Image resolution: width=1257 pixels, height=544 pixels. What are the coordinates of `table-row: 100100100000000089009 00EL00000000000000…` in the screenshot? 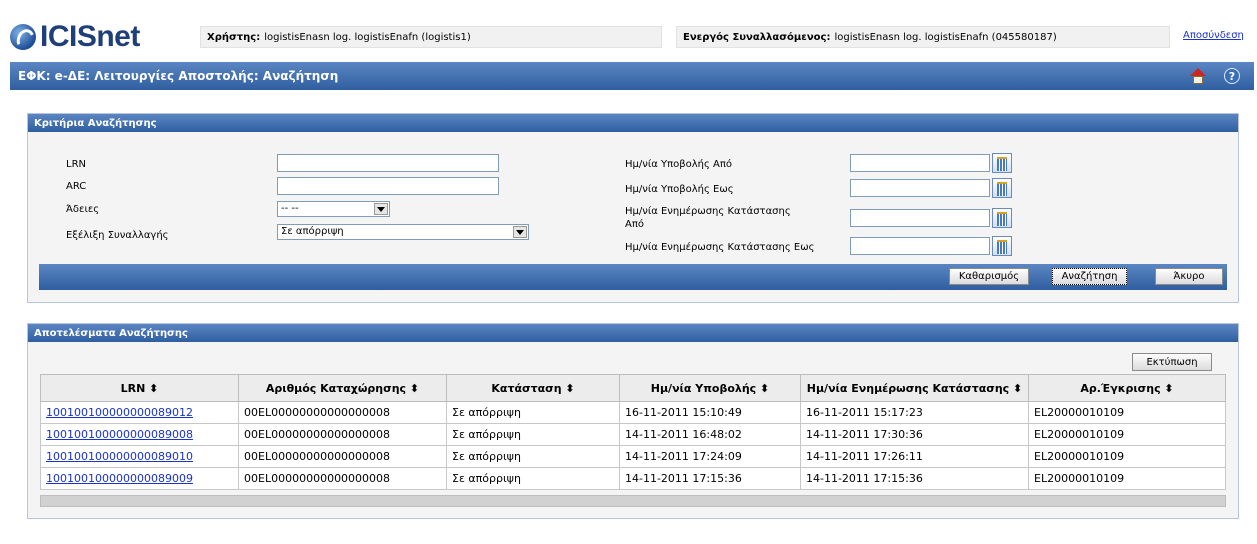 It's located at (633, 478).